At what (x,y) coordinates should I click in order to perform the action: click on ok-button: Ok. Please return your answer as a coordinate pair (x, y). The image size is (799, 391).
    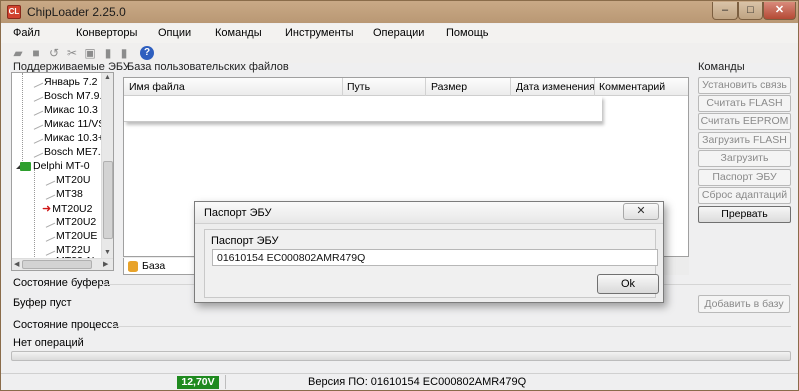
    Looking at the image, I should click on (628, 284).